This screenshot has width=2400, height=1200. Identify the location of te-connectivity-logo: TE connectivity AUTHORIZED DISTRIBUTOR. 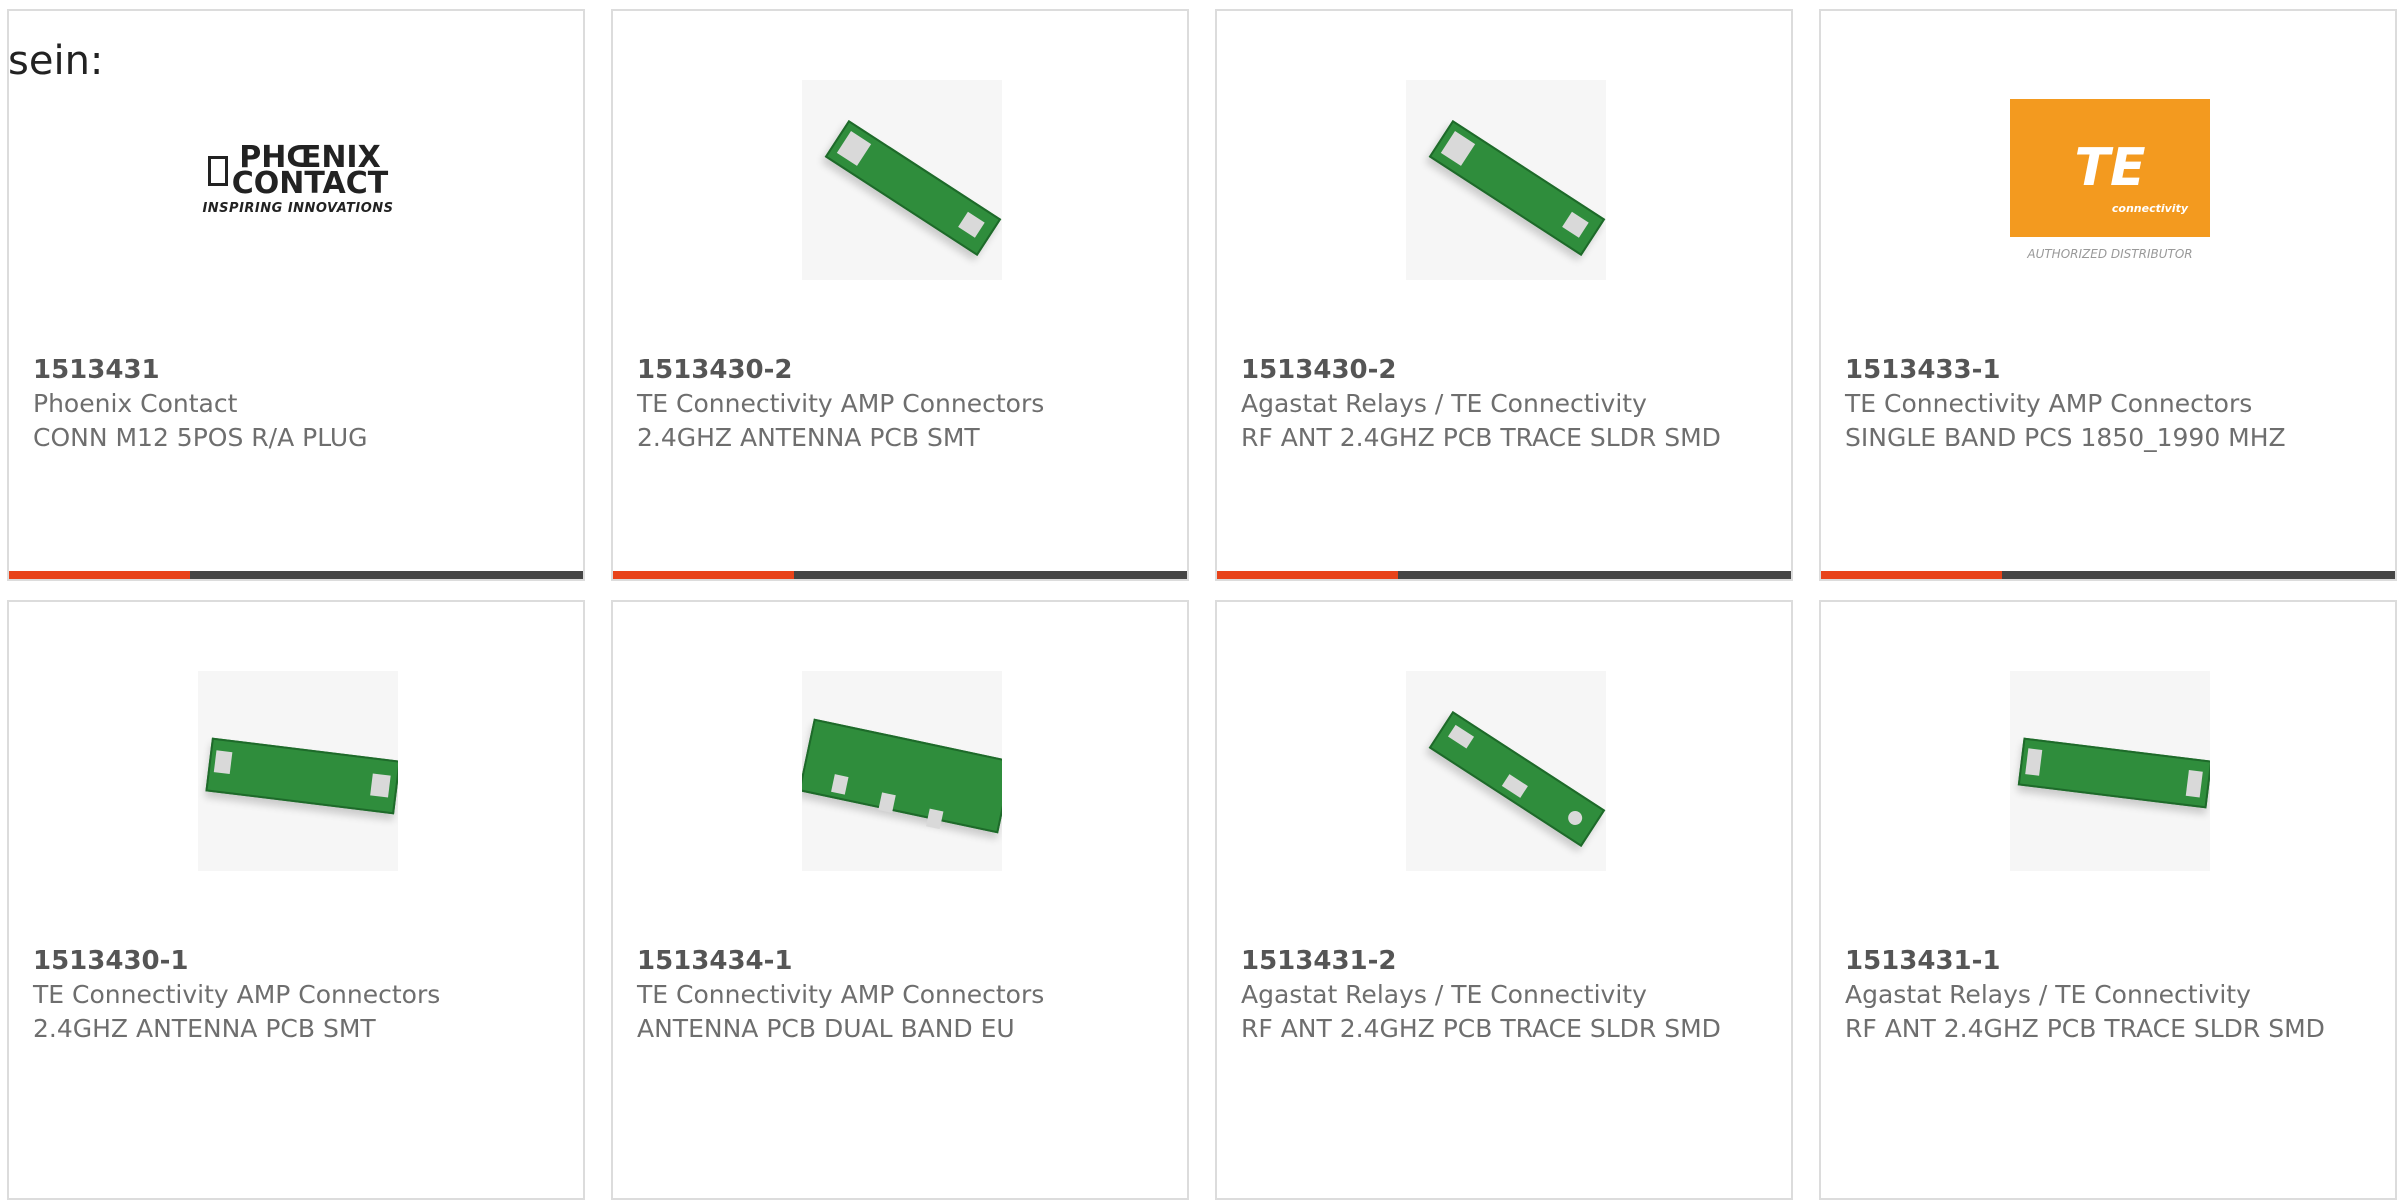
(2110, 180).